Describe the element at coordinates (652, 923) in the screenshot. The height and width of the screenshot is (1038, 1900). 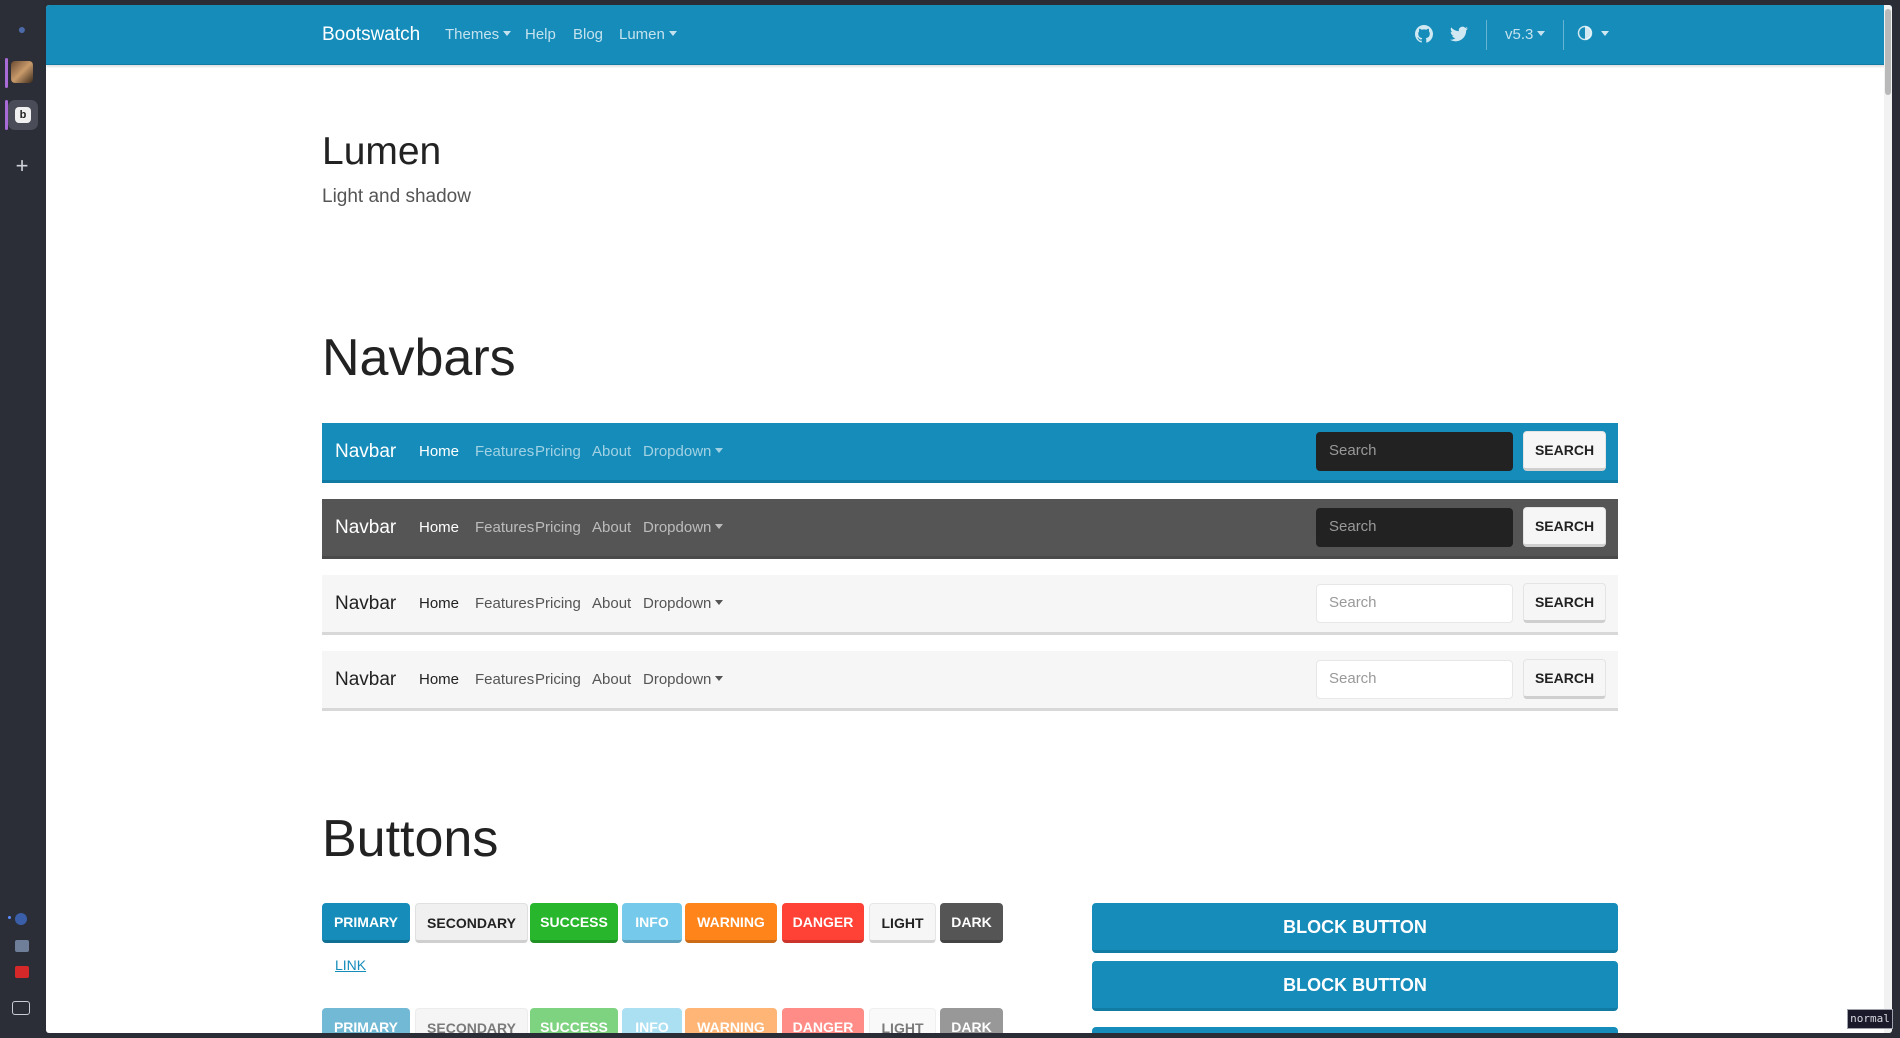
I see `info-button: INFO` at that location.